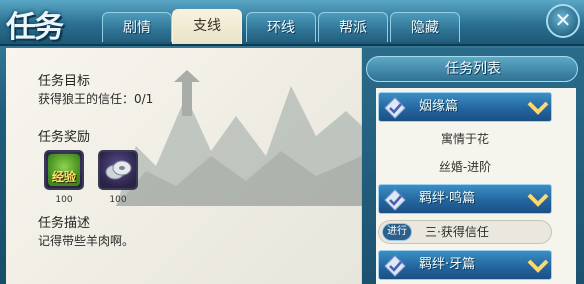  Describe the element at coordinates (353, 27) in the screenshot. I see `tab-guild: 帮派` at that location.